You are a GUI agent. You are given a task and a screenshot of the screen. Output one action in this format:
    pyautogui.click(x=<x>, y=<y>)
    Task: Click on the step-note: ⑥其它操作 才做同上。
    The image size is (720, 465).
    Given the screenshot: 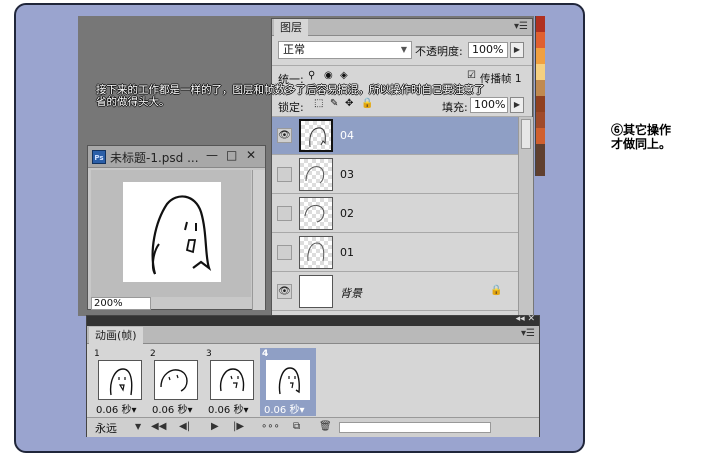 What is the action you would take?
    pyautogui.click(x=641, y=137)
    